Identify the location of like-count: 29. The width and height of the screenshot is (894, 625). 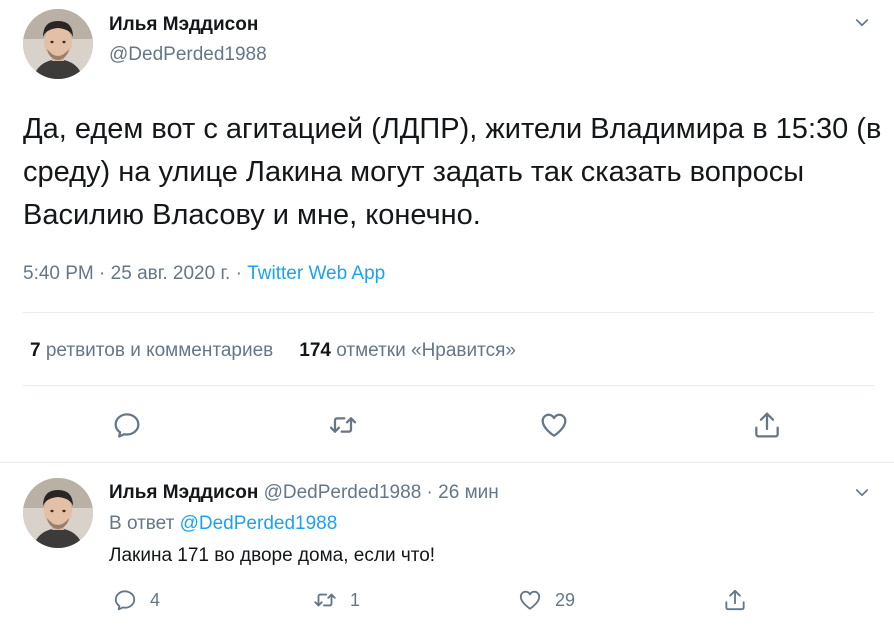
(565, 599).